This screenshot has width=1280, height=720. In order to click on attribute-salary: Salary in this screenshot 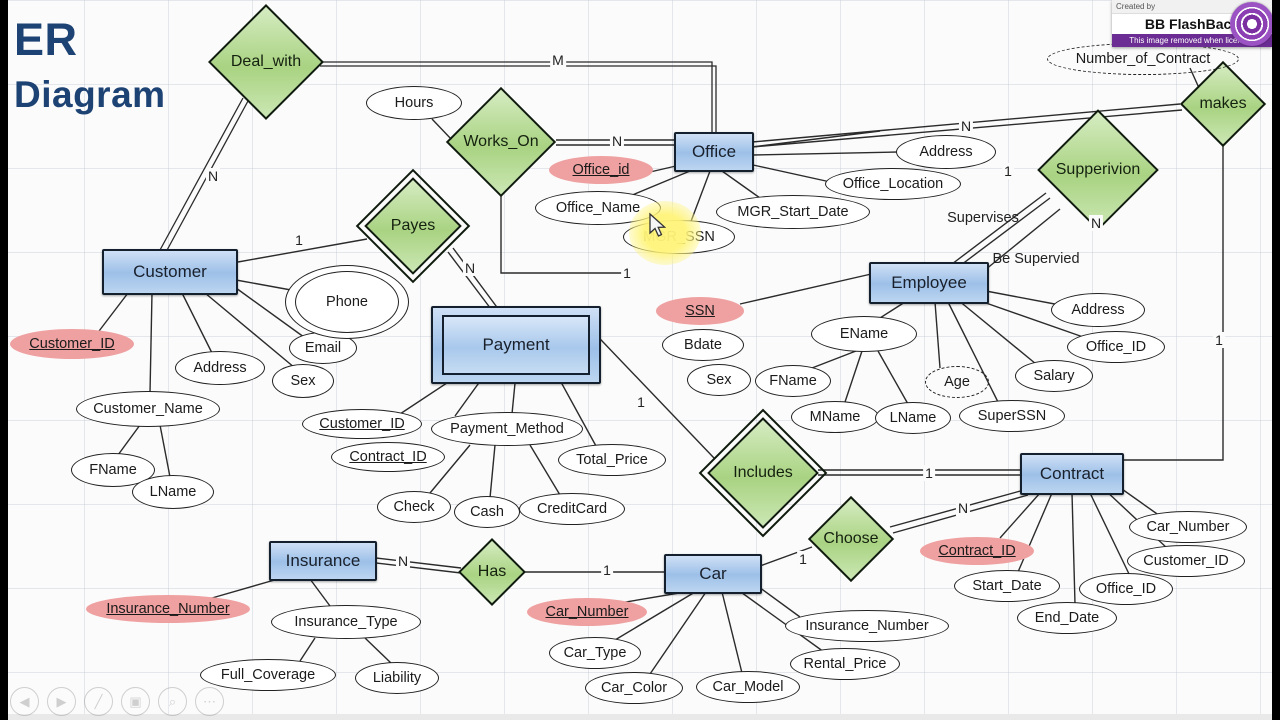, I will do `click(1054, 376)`.